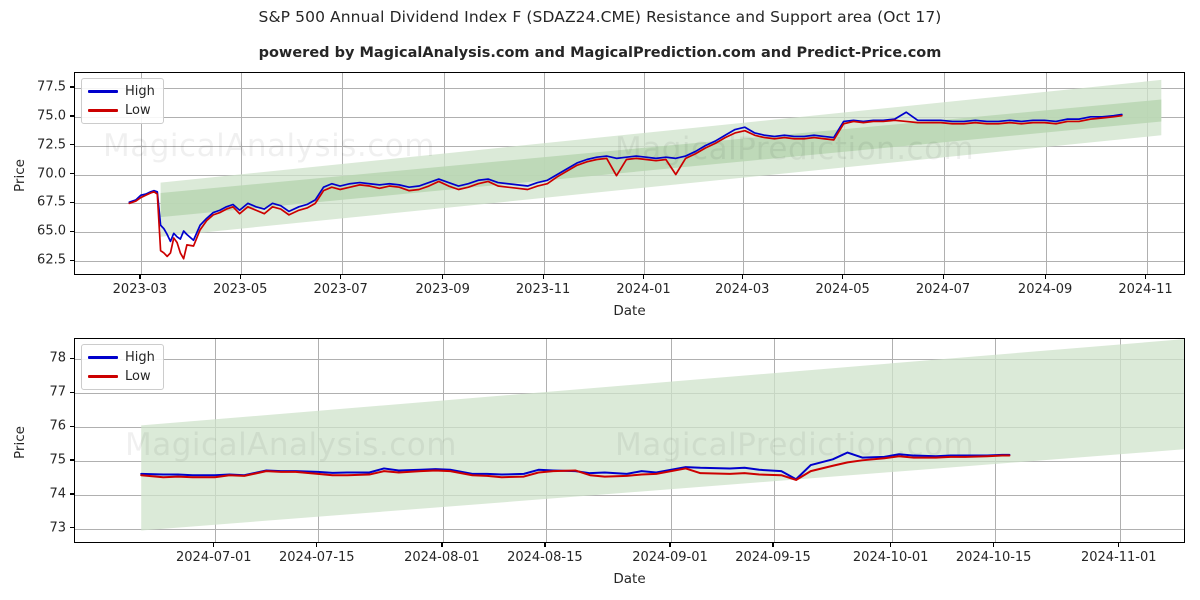  Describe the element at coordinates (1145, 289) in the screenshot. I see `x-tick-label: 2024-11` at that location.